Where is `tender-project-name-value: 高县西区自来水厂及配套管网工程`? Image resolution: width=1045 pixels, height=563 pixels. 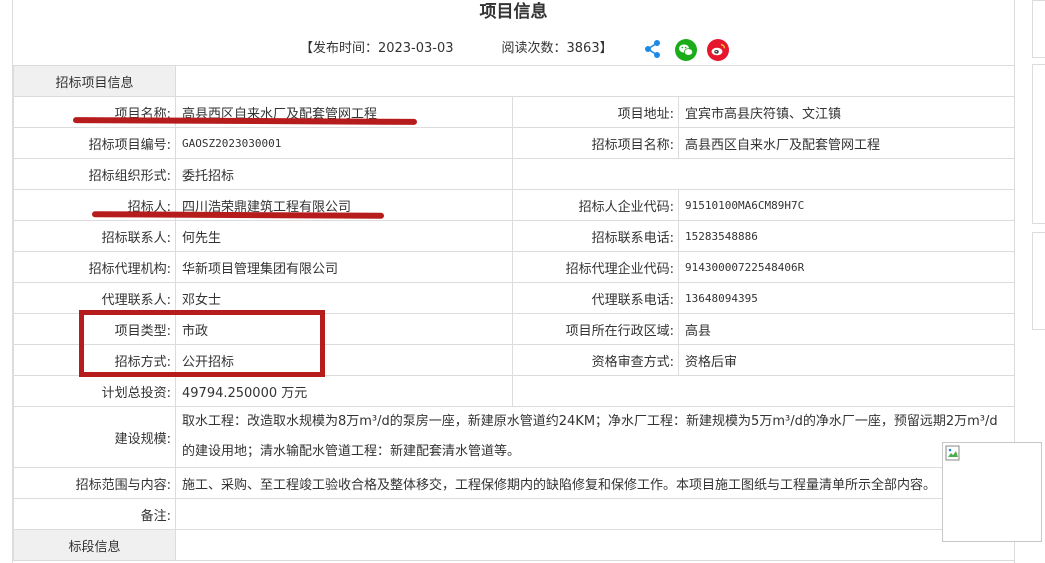 tender-project-name-value: 高县西区自来水厂及配套管网工程 is located at coordinates (846, 143).